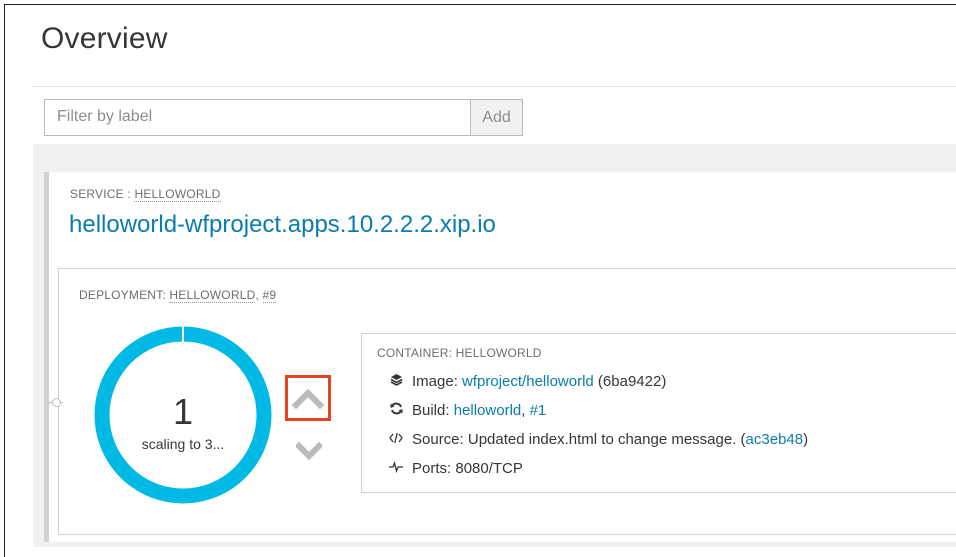 This screenshot has height=557, width=956. Describe the element at coordinates (56, 402) in the screenshot. I see `connector-dot` at that location.